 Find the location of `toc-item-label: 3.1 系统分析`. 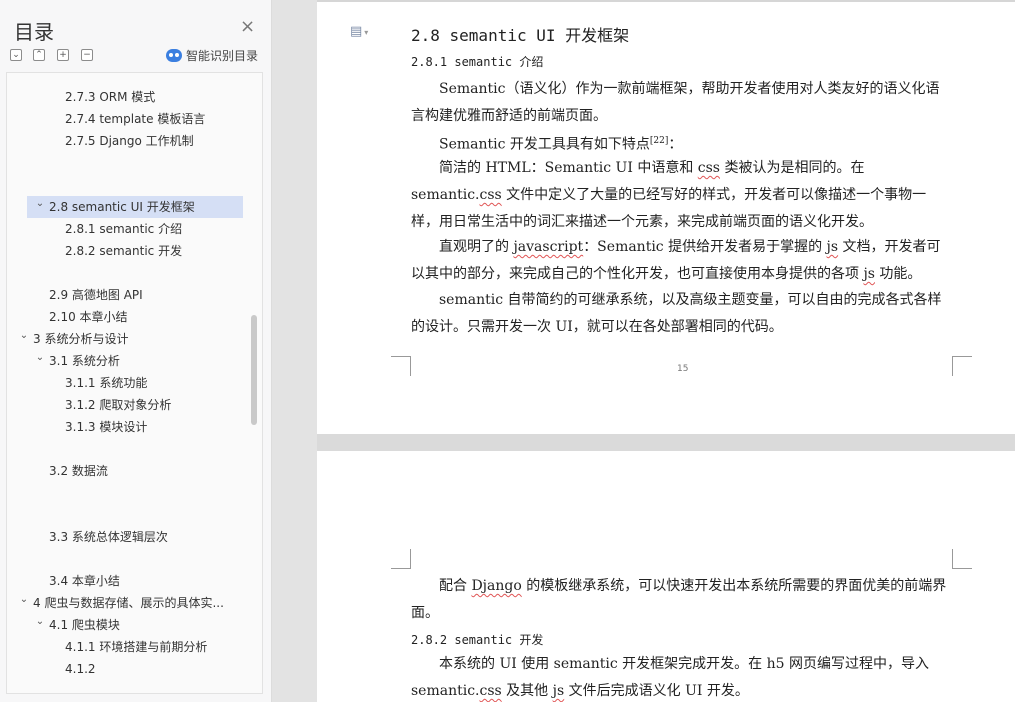

toc-item-label: 3.1 系统分析 is located at coordinates (84, 361).